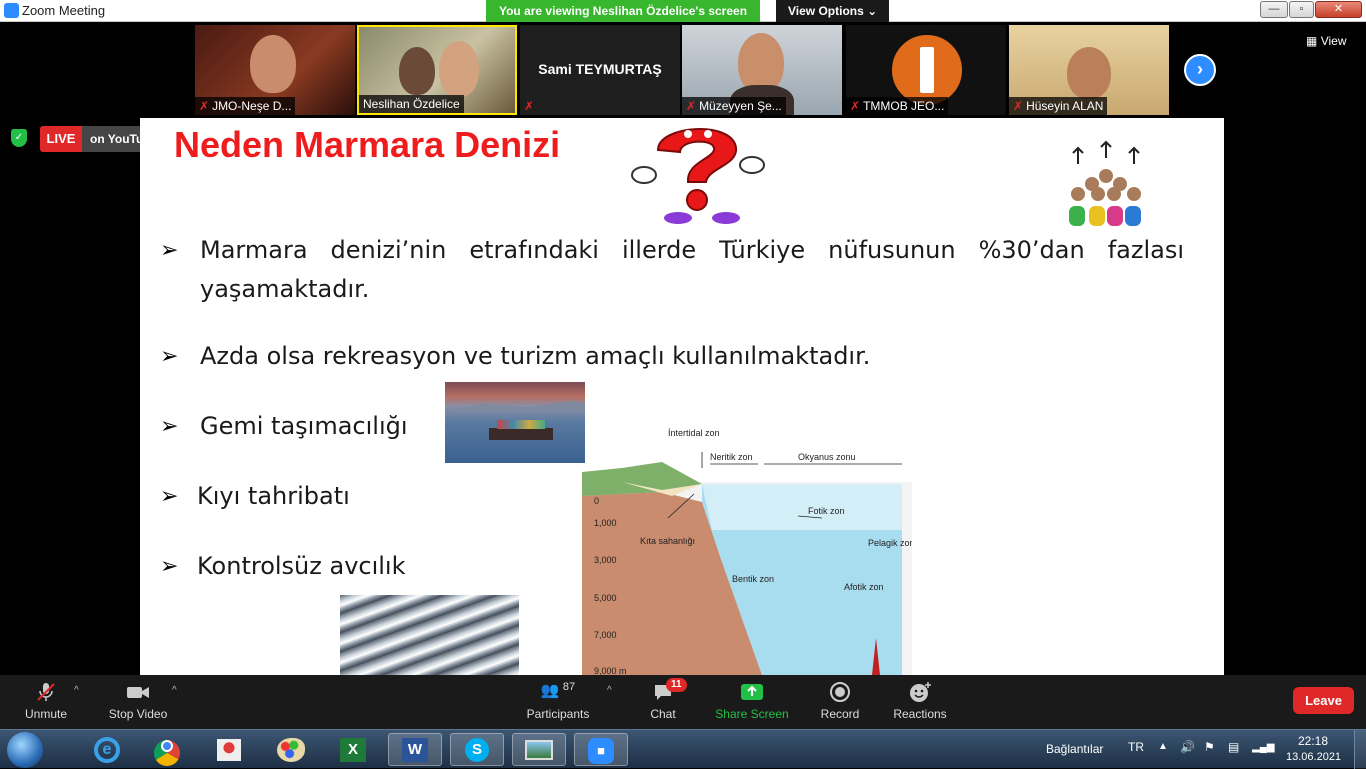  What do you see at coordinates (558, 701) in the screenshot?
I see `participants-button: 👥 87 Participants` at bounding box center [558, 701].